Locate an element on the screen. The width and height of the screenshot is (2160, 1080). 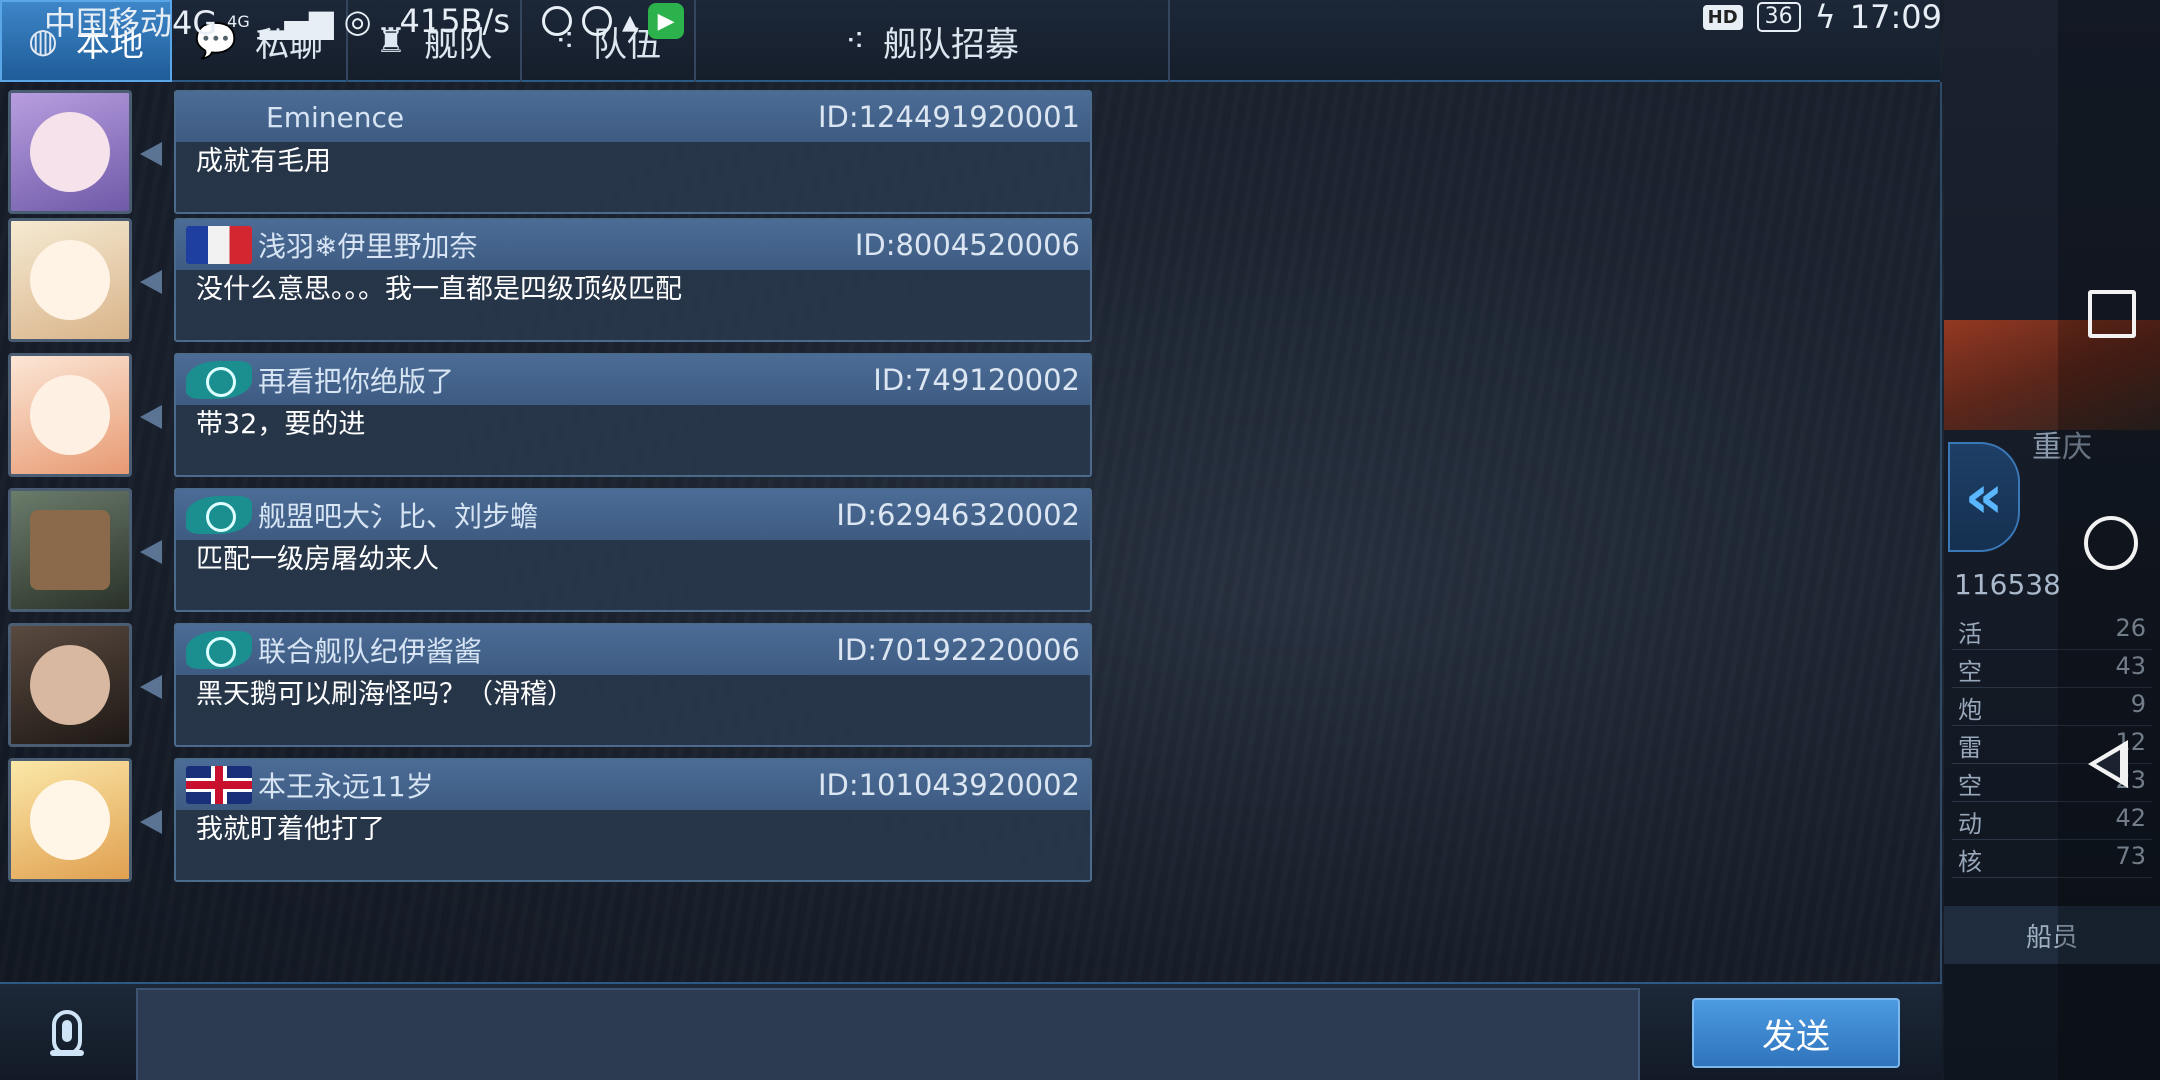
sender-name: 本王永远11岁 is located at coordinates (538, 785).